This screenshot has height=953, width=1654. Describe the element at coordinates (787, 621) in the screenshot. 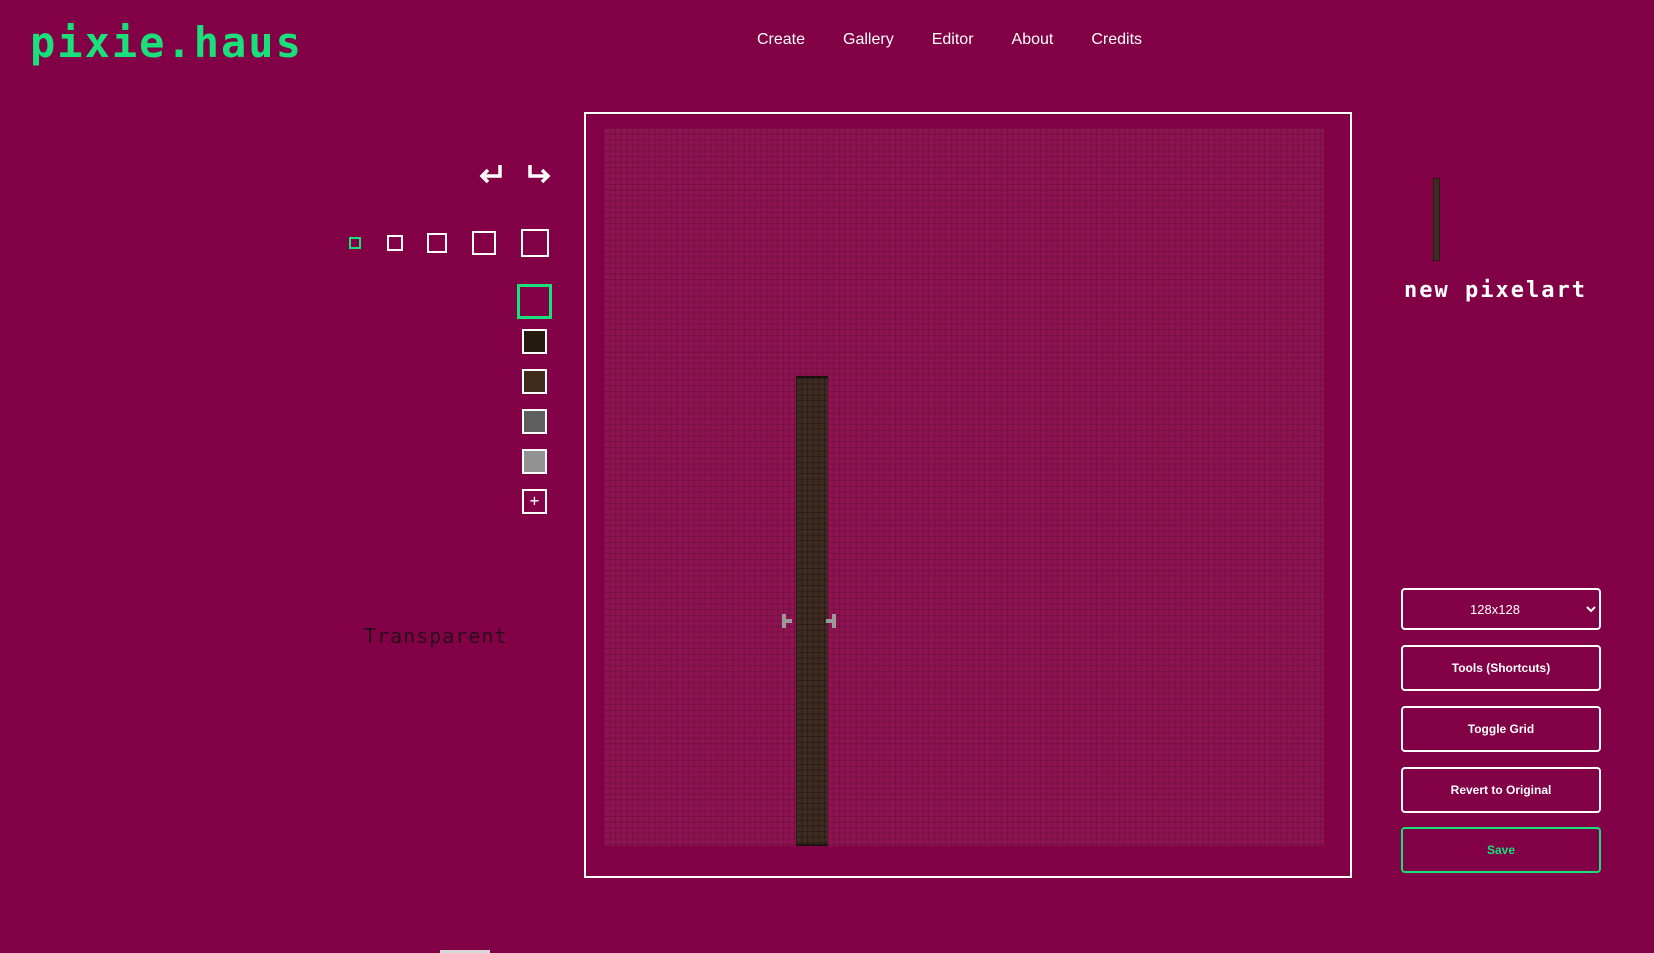

I see `left-resize-handle` at that location.